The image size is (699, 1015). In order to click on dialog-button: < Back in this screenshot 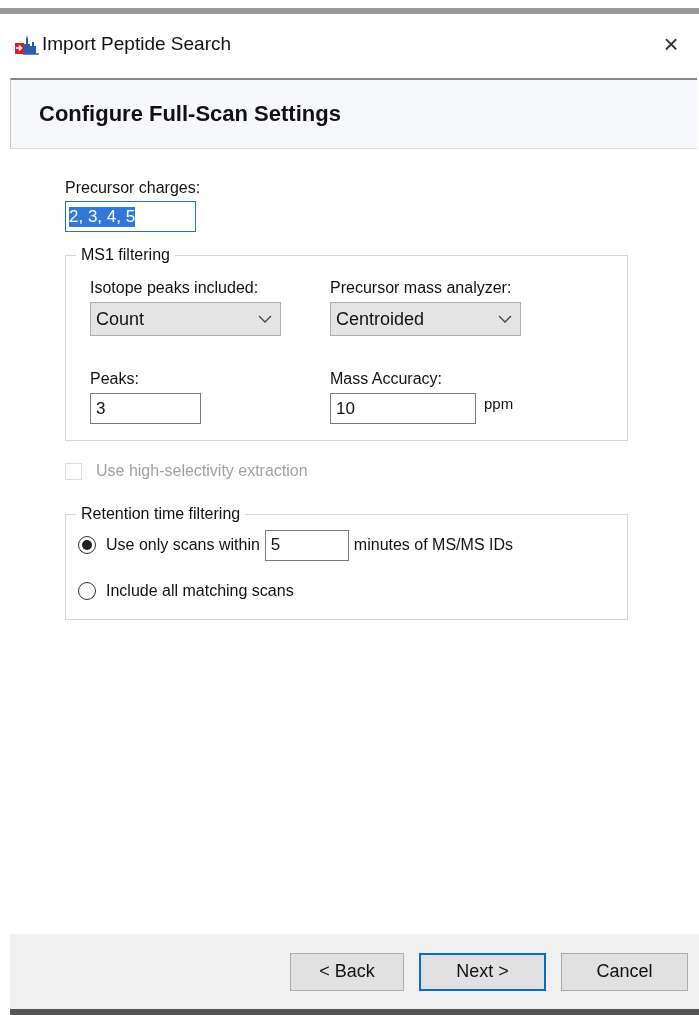, I will do `click(347, 971)`.